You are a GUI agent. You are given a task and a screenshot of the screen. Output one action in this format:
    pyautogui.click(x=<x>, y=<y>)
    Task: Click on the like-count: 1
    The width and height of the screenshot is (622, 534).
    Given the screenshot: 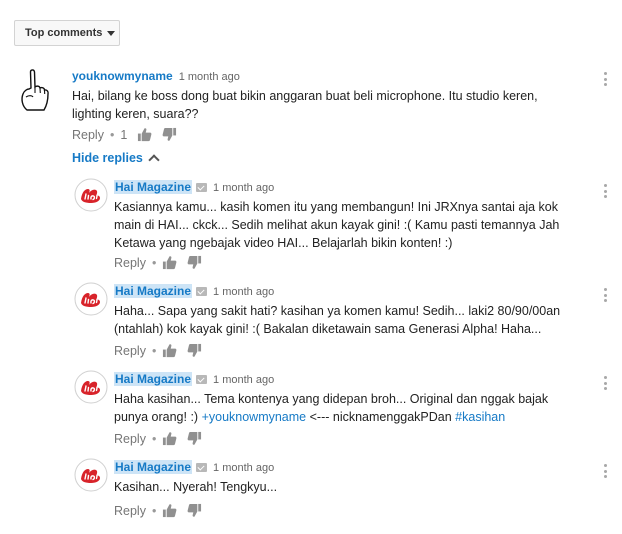 What is the action you would take?
    pyautogui.click(x=124, y=134)
    